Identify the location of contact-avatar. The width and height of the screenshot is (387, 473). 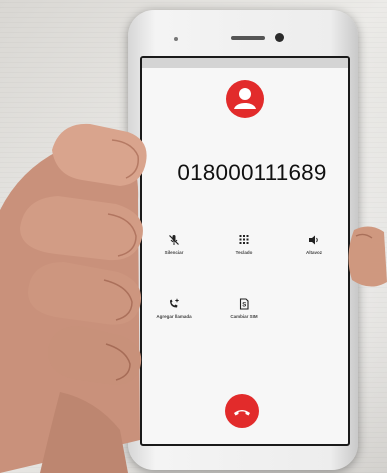
(245, 99).